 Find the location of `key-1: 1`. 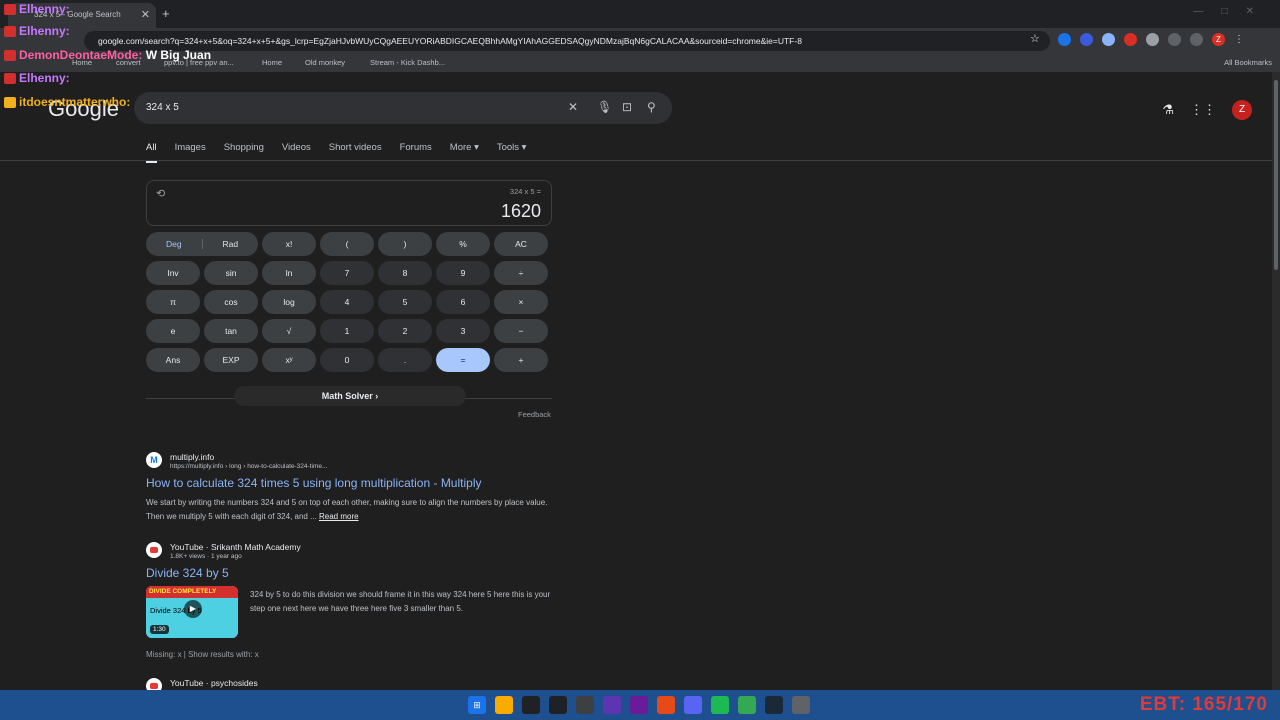

key-1: 1 is located at coordinates (347, 331).